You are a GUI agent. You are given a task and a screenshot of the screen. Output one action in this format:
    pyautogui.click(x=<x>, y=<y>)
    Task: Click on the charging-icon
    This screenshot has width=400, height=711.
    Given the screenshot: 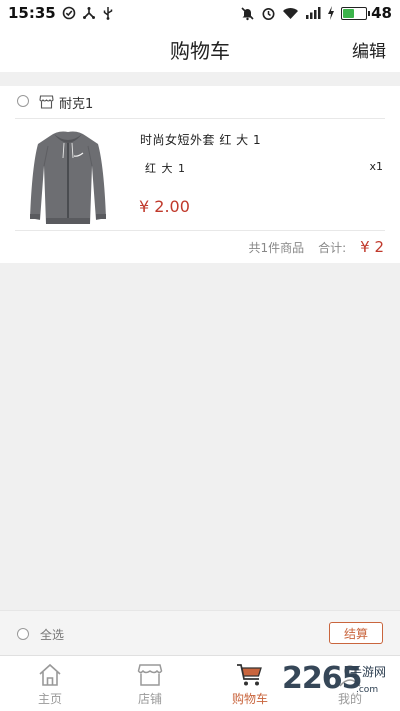 What is the action you would take?
    pyautogui.click(x=331, y=13)
    